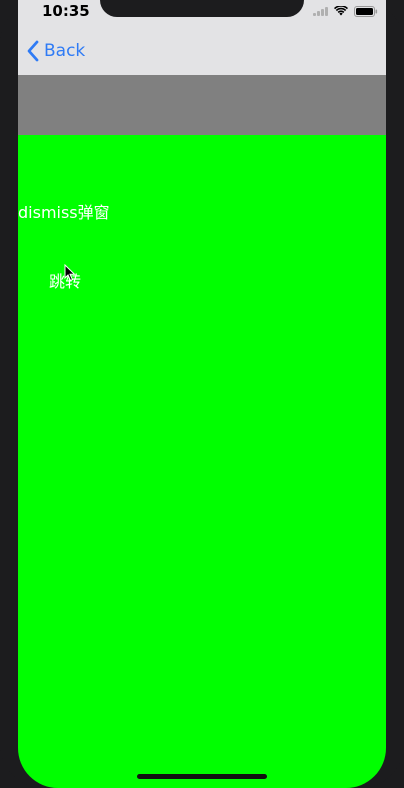 The height and width of the screenshot is (788, 404). What do you see at coordinates (64, 211) in the screenshot?
I see `dismiss-popup-button: dismiss弹窗` at bounding box center [64, 211].